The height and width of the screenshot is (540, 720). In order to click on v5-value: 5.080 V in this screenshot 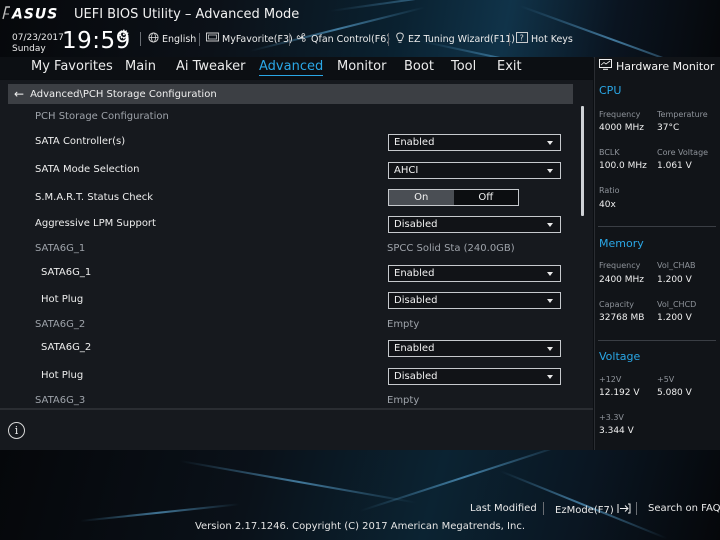, I will do `click(674, 393)`.